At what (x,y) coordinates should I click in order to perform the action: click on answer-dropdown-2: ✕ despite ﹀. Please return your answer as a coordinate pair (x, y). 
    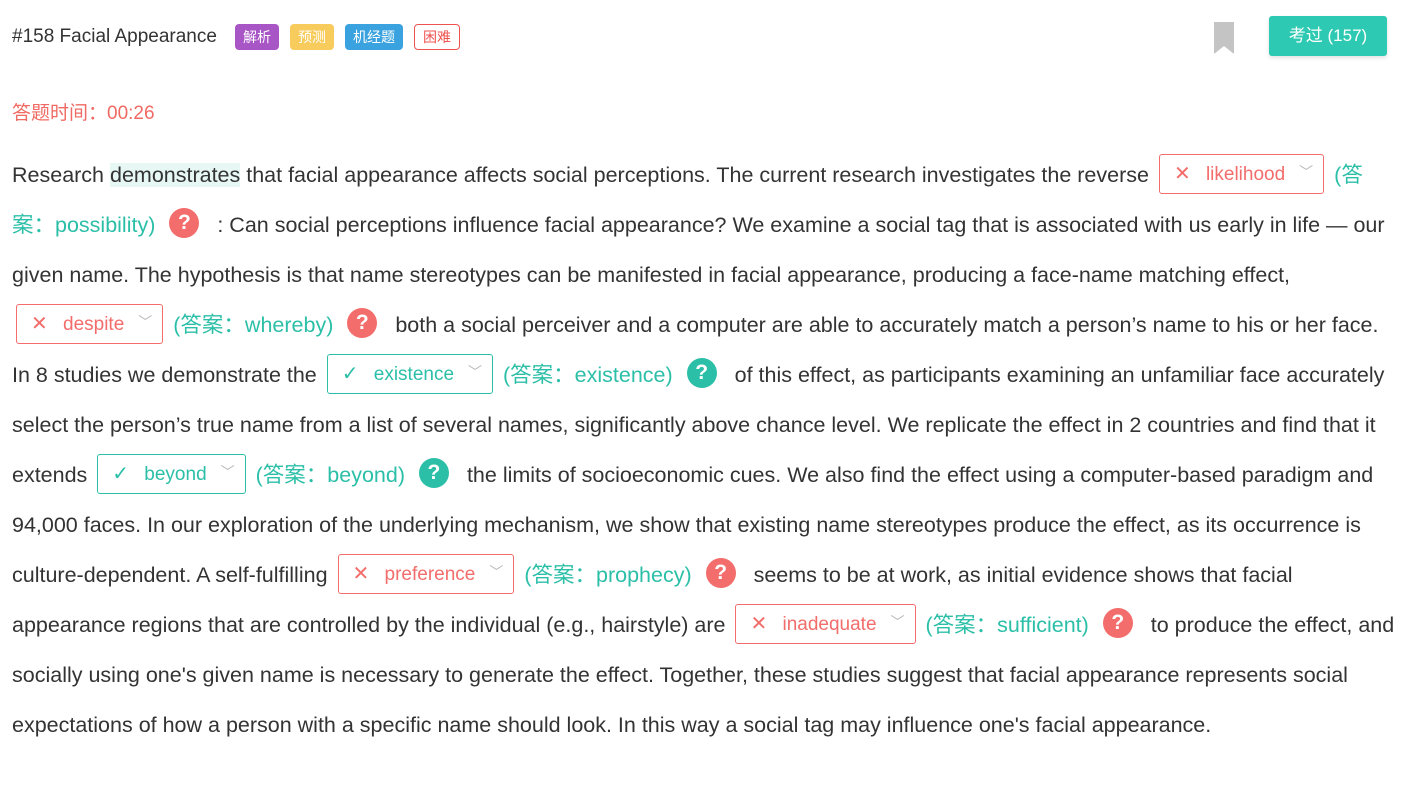
    Looking at the image, I should click on (90, 324).